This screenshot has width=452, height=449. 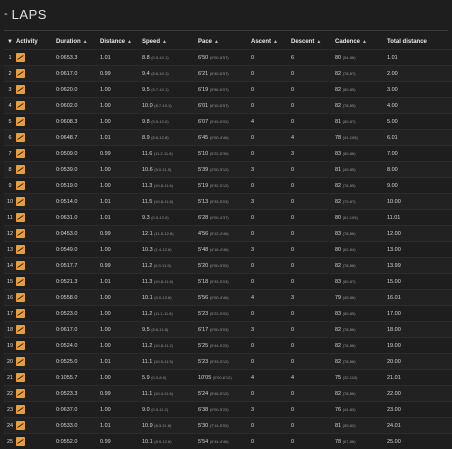 What do you see at coordinates (419, 138) in the screenshot?
I see `total-distance-cell: 6.01` at bounding box center [419, 138].